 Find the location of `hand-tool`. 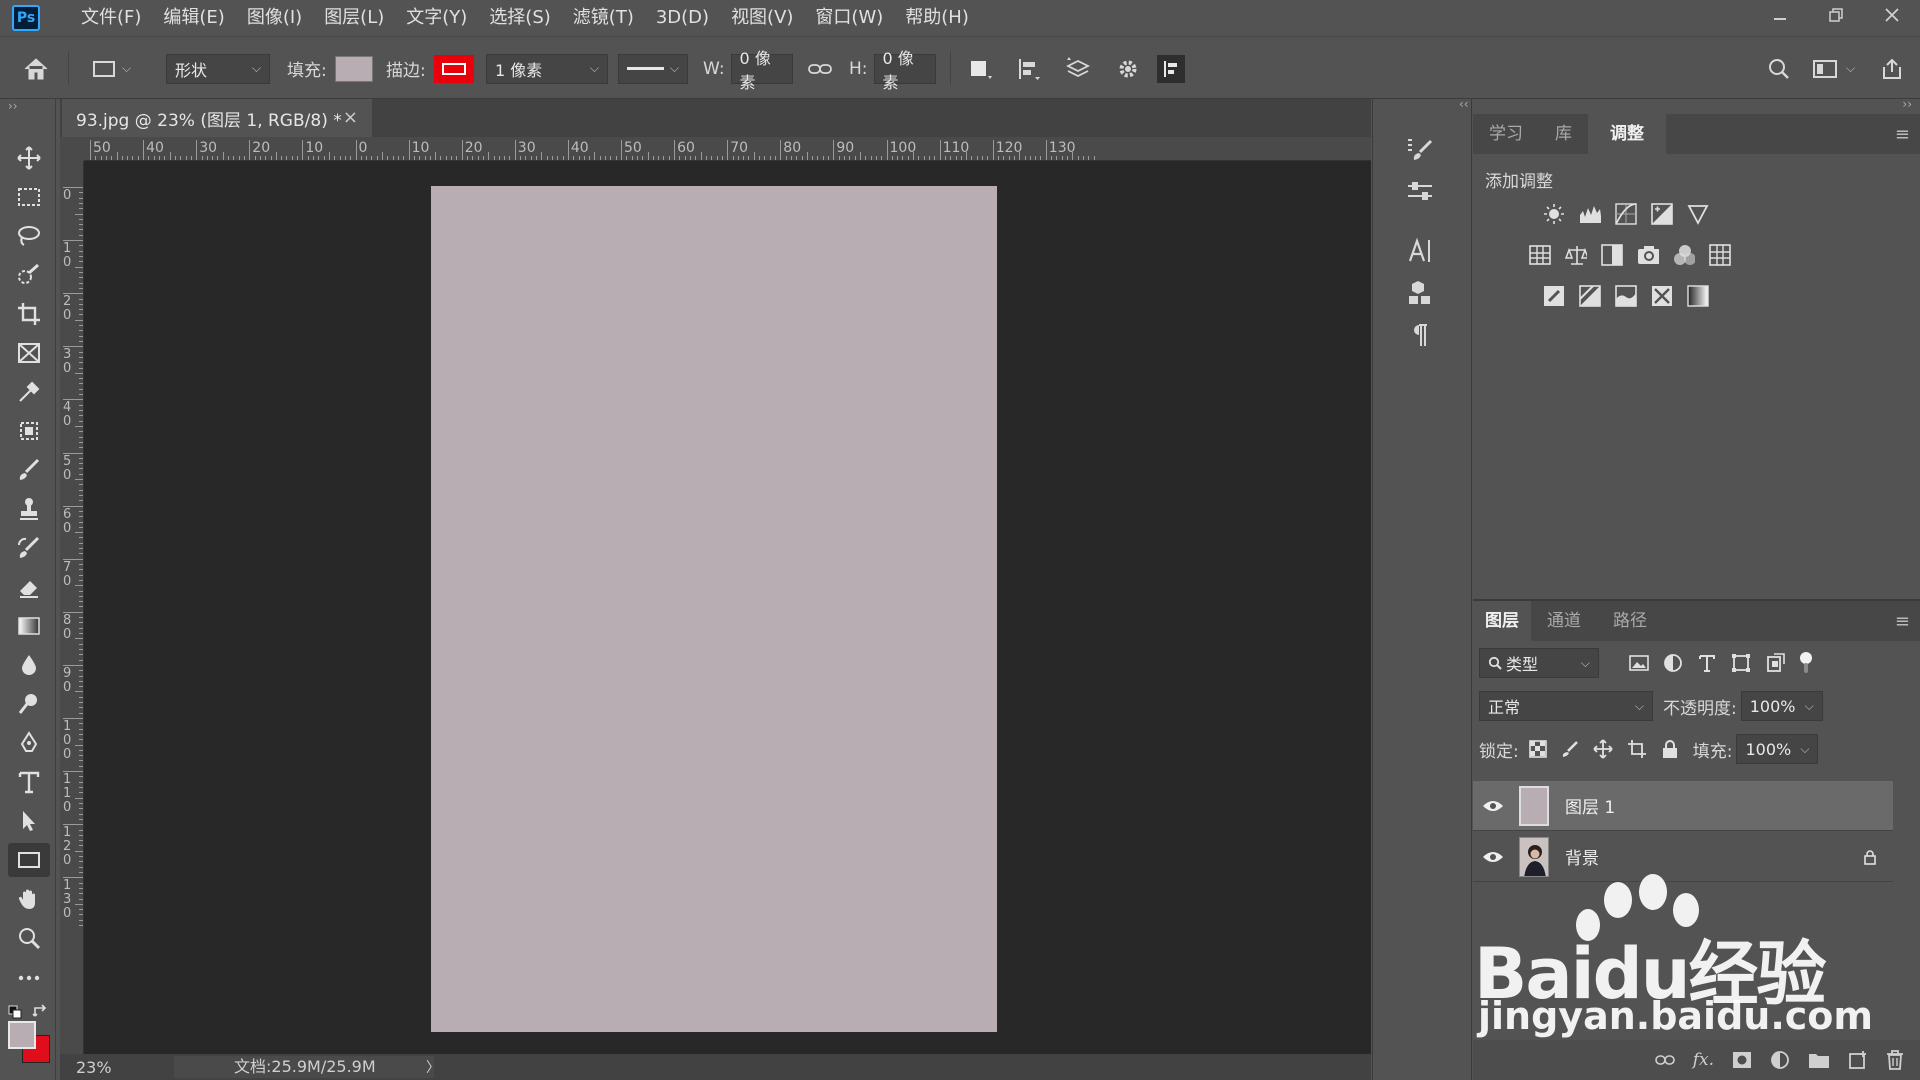

hand-tool is located at coordinates (29, 899).